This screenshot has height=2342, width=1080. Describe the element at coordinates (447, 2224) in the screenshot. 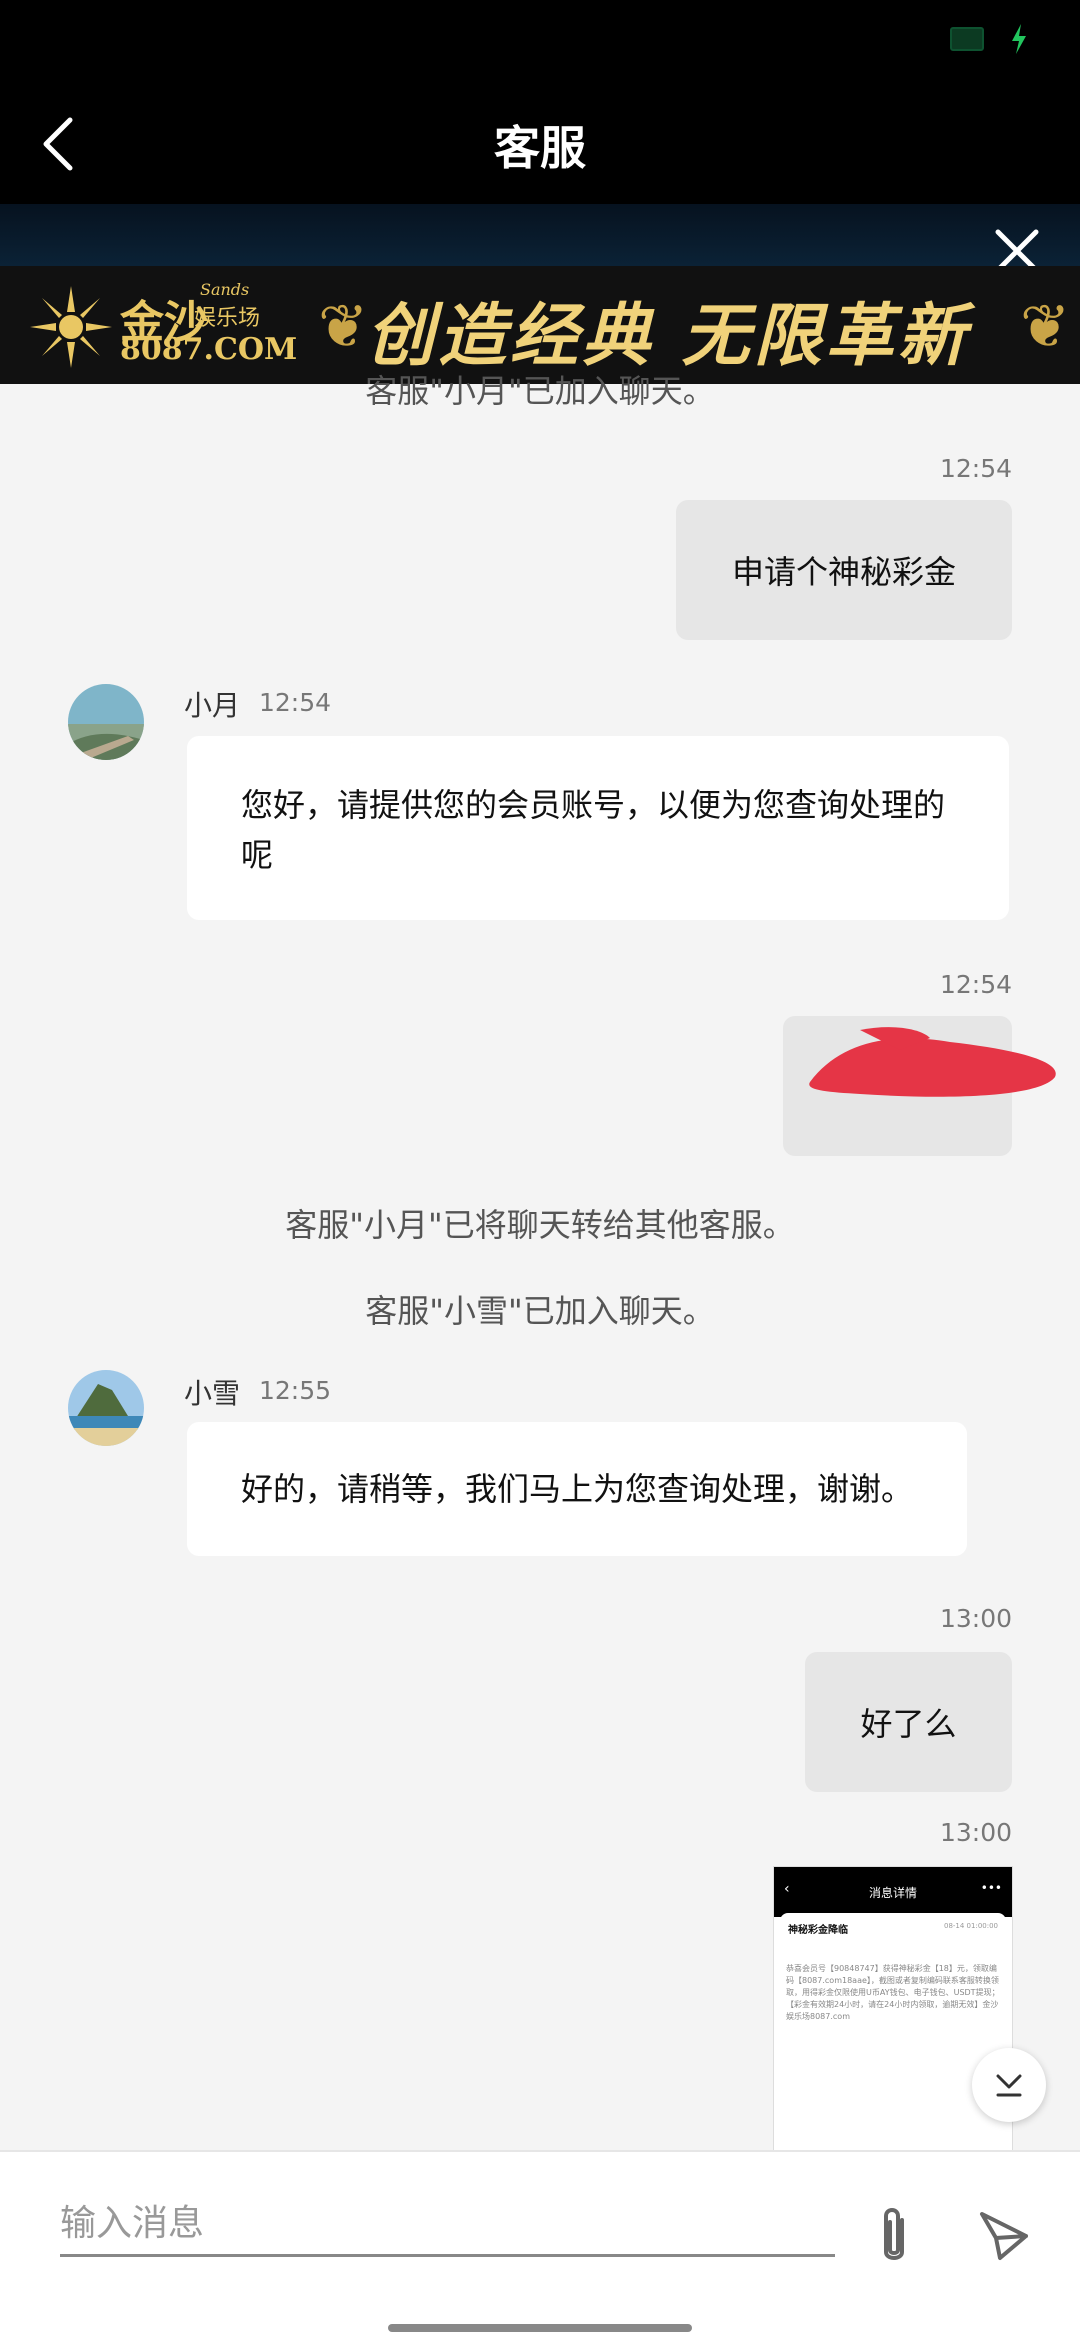

I see `message-input` at that location.